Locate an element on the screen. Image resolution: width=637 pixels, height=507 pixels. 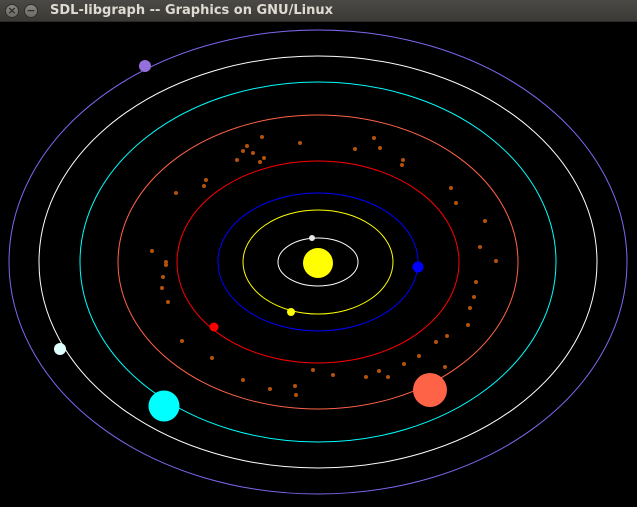
planet-jupiter is located at coordinates (430, 390).